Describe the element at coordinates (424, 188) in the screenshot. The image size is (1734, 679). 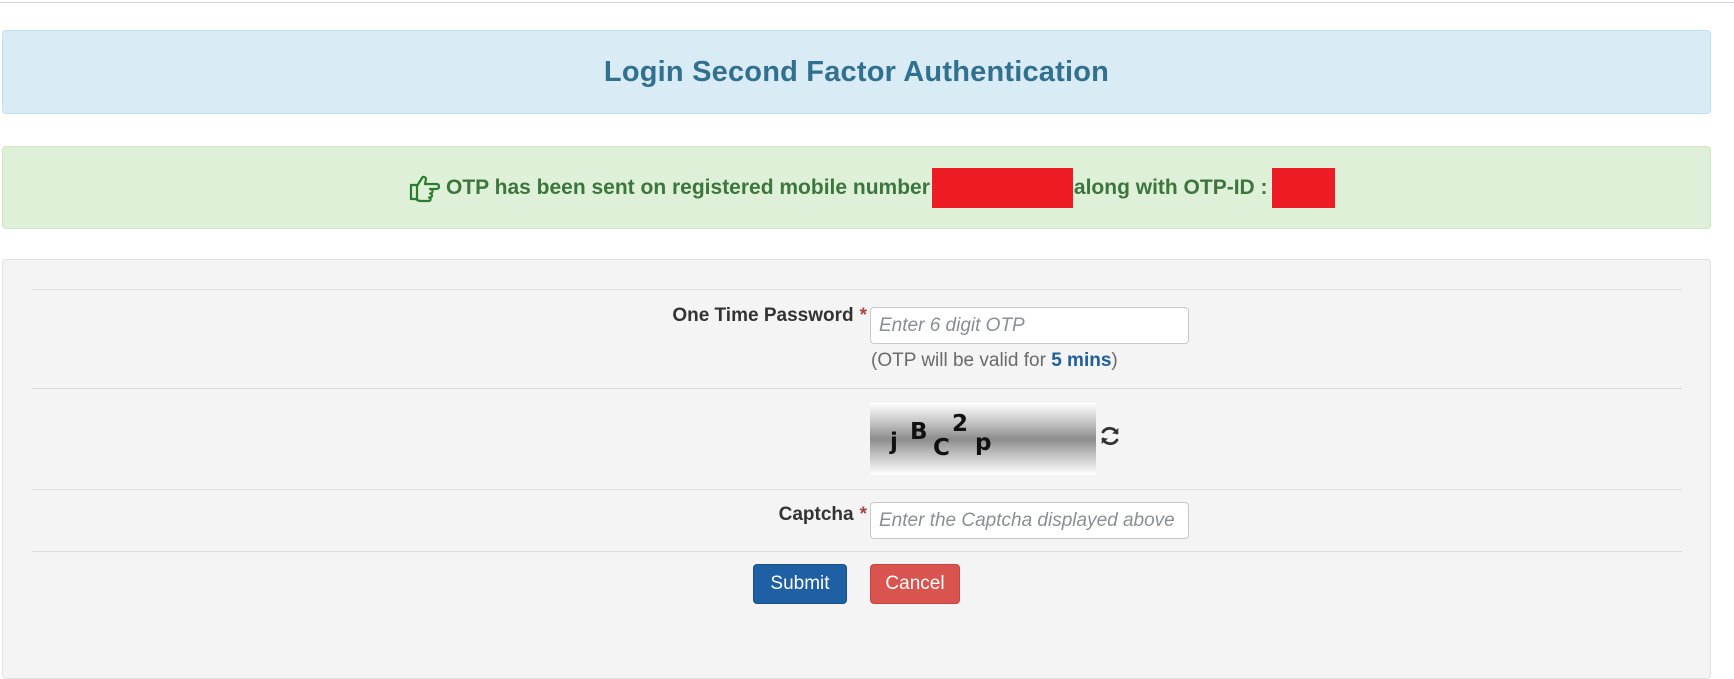
I see `hand-pointing-right-icon` at that location.